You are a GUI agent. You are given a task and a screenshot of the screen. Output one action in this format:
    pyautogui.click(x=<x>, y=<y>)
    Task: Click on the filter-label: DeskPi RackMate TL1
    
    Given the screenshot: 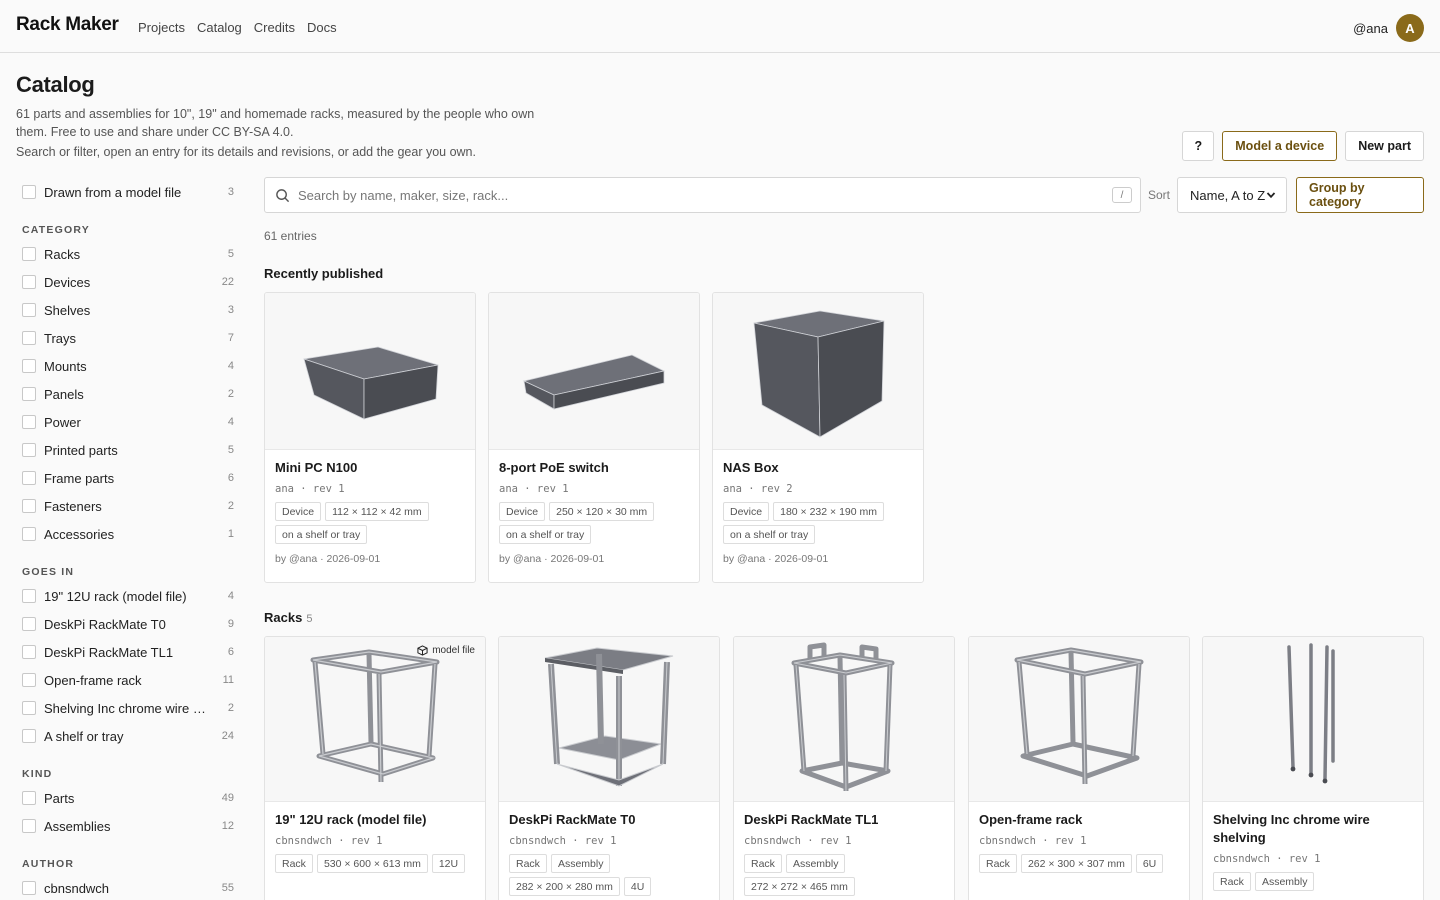 What is the action you would take?
    pyautogui.click(x=109, y=652)
    